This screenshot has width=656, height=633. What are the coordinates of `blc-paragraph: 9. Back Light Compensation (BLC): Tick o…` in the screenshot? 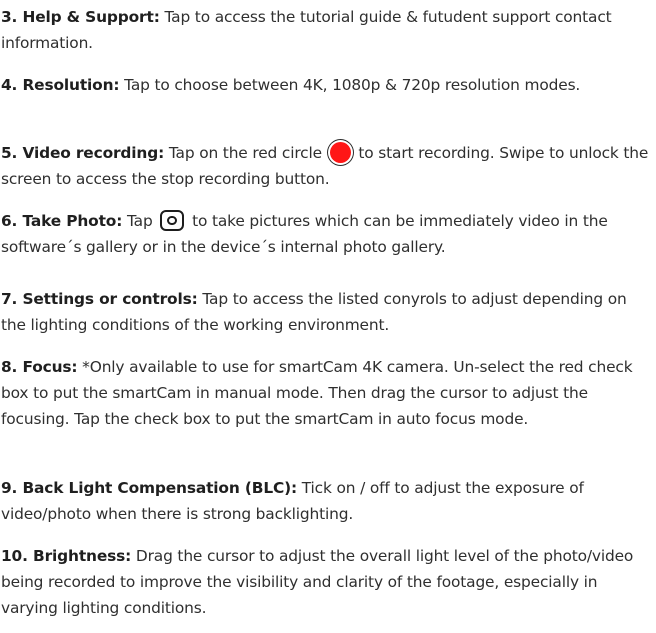 It's located at (326, 501).